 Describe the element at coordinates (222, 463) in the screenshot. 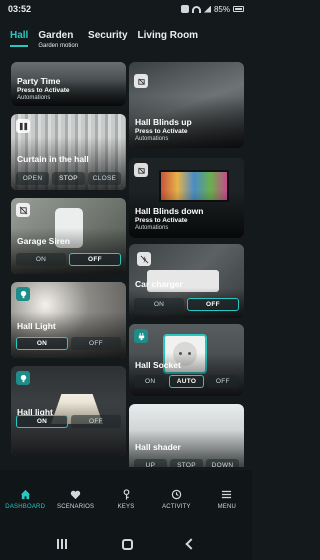

I see `down-button: DOWN` at that location.